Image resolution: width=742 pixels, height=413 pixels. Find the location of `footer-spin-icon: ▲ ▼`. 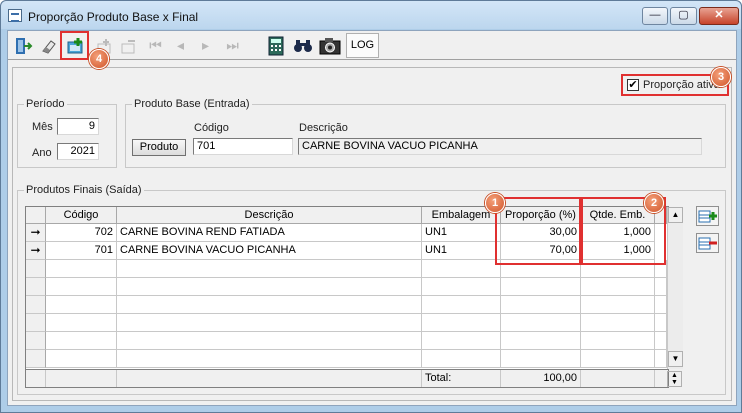

footer-spin-icon: ▲ ▼ is located at coordinates (674, 379).